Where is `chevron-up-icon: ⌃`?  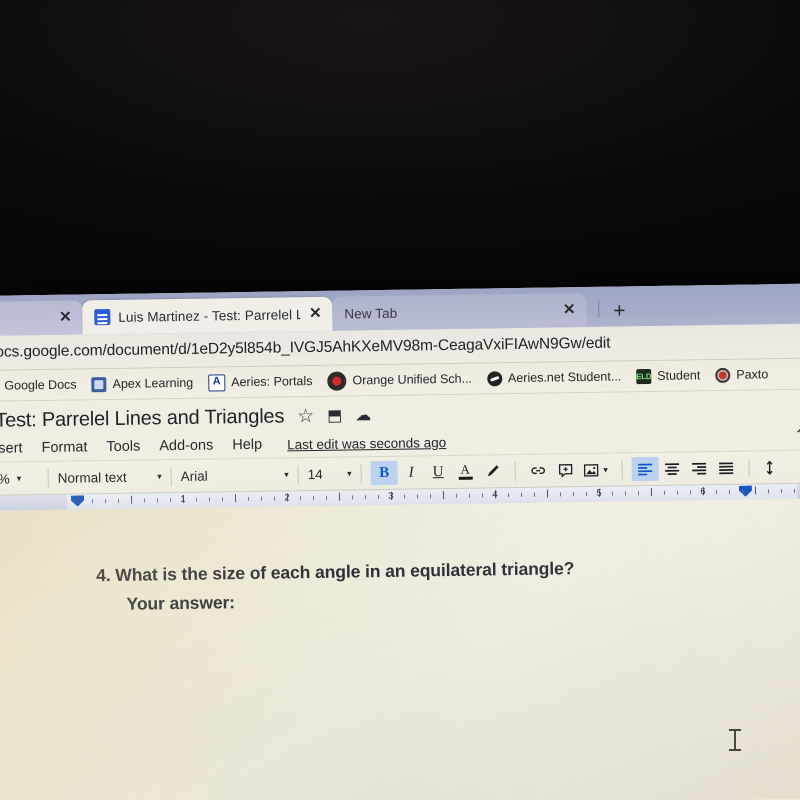 chevron-up-icon: ⌃ is located at coordinates (797, 436).